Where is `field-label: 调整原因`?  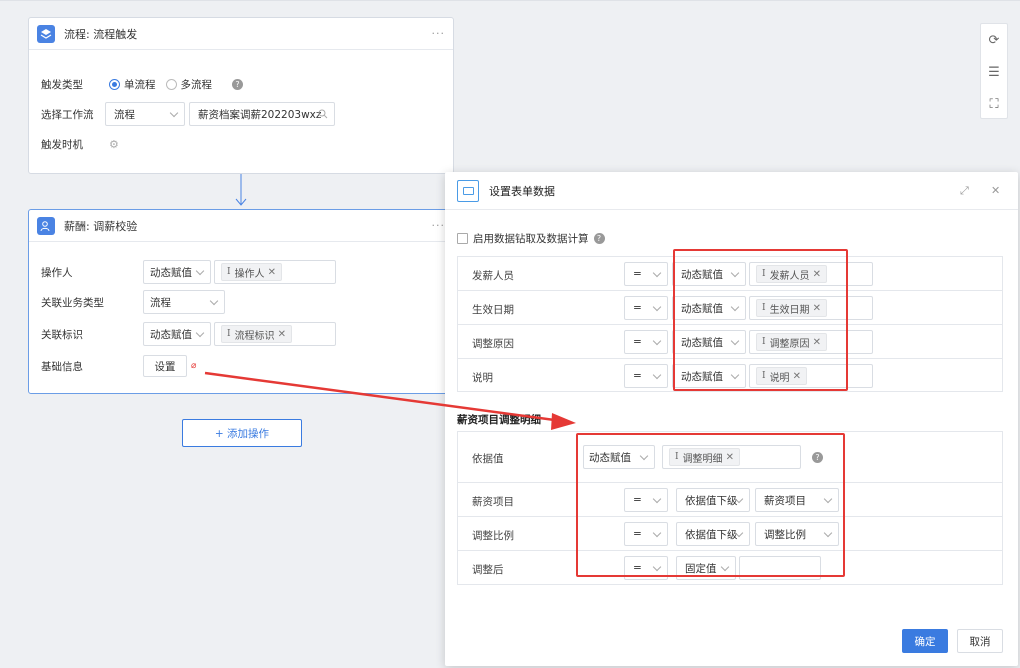
field-label: 调整原因 is located at coordinates (493, 344).